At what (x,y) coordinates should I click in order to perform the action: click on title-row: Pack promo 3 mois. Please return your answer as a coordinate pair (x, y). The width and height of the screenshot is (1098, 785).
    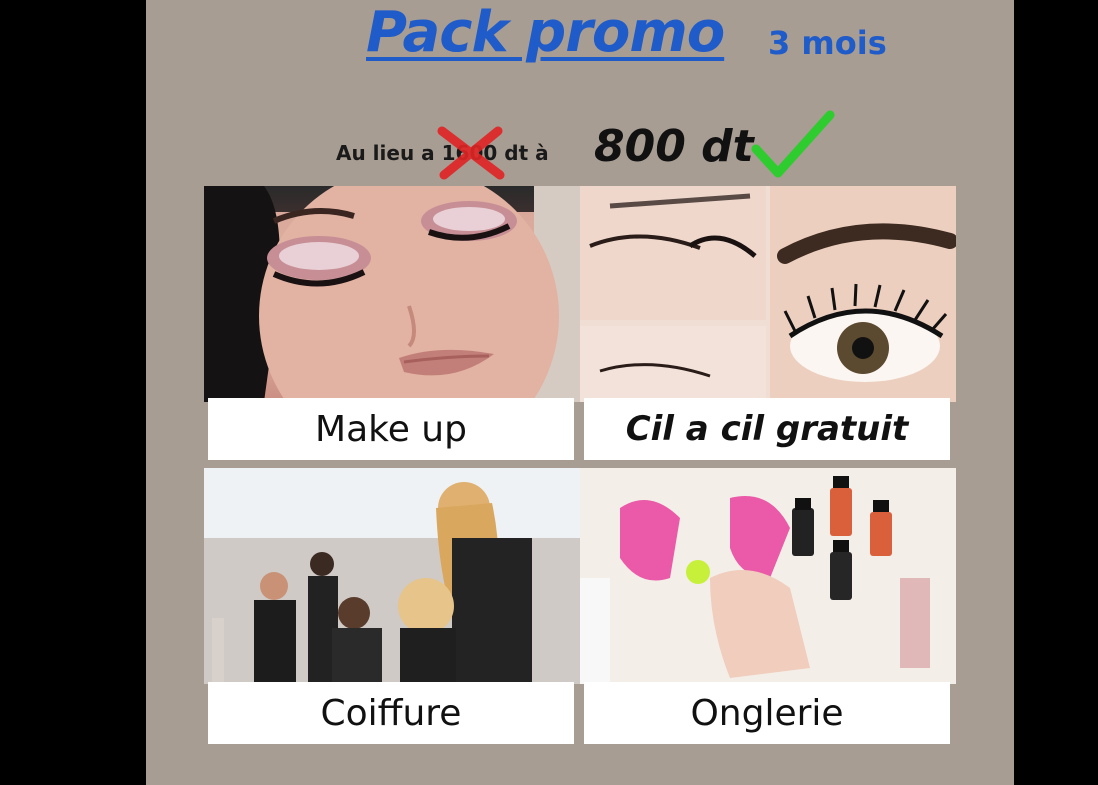
    Looking at the image, I should click on (580, 40).